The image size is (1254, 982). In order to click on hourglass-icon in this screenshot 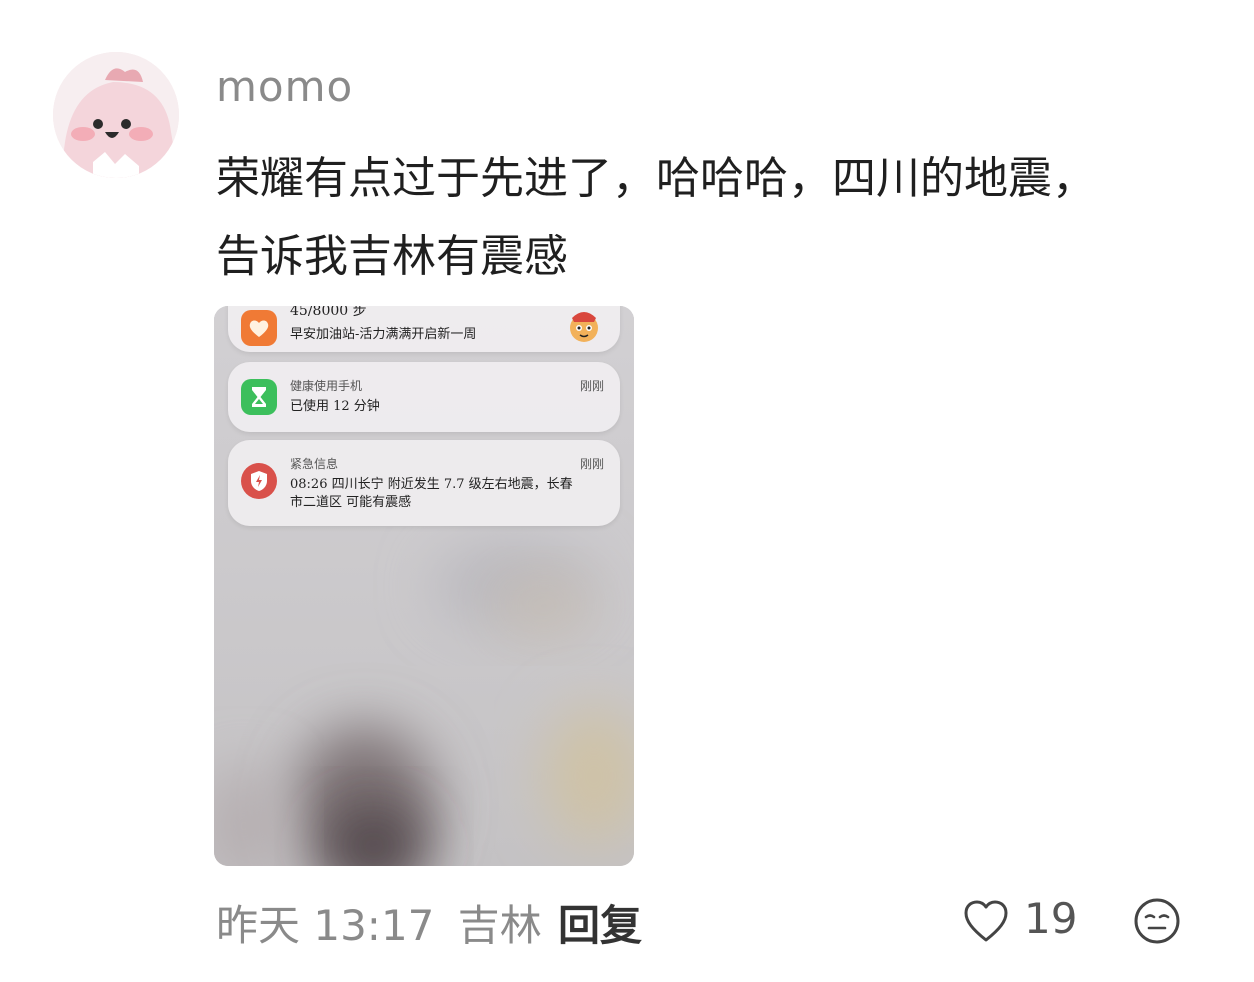, I will do `click(259, 397)`.